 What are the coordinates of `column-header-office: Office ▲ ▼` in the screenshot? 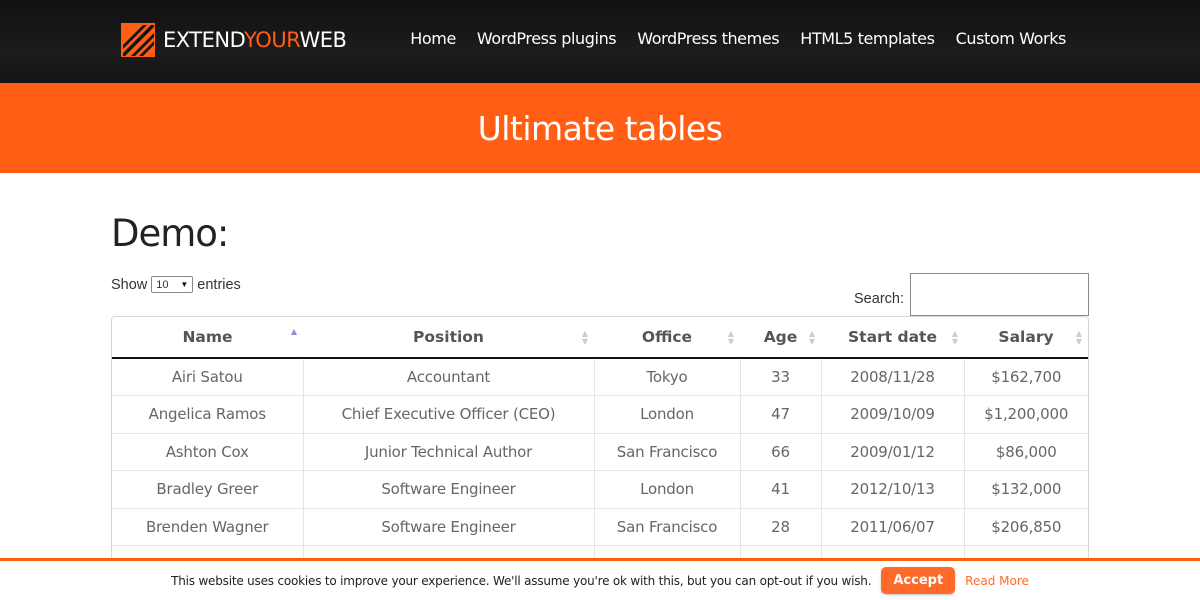 It's located at (667, 338).